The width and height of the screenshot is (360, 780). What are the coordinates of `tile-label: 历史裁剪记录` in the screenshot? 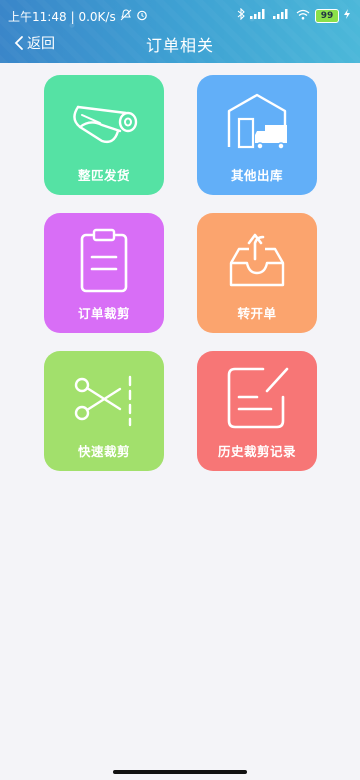 It's located at (256, 451).